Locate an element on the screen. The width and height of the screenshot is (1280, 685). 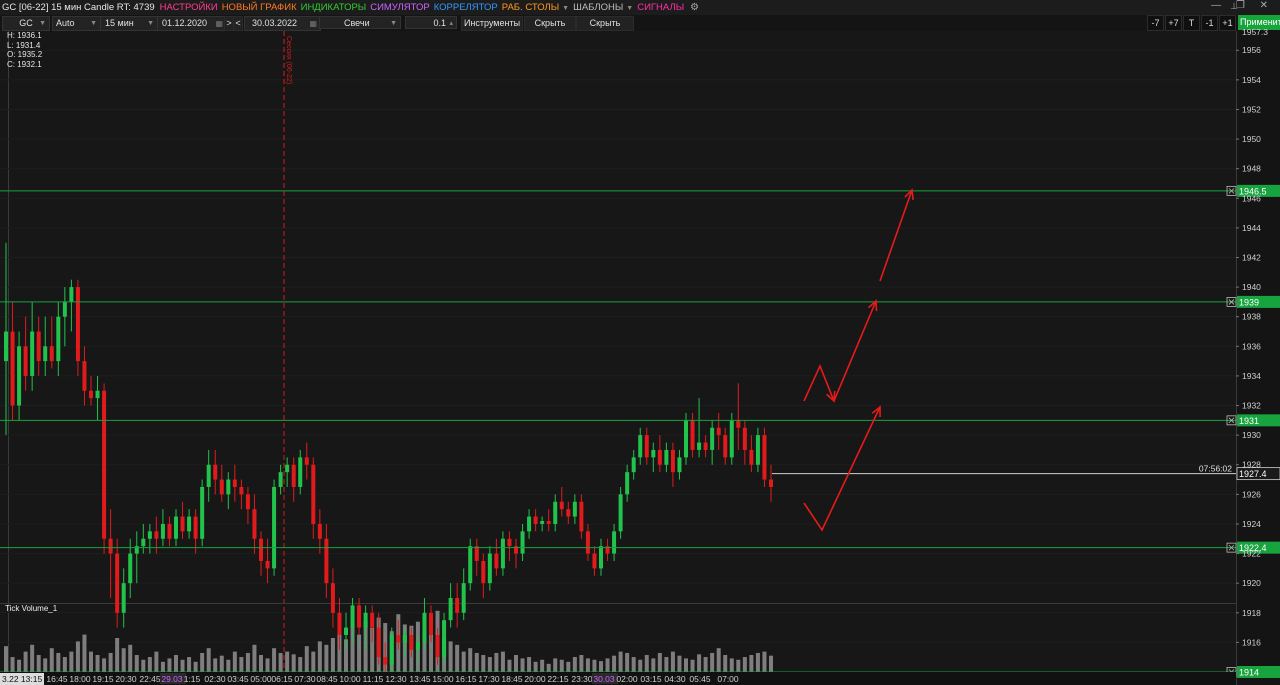
settings-gear-icon: ⚙ is located at coordinates (694, 7).